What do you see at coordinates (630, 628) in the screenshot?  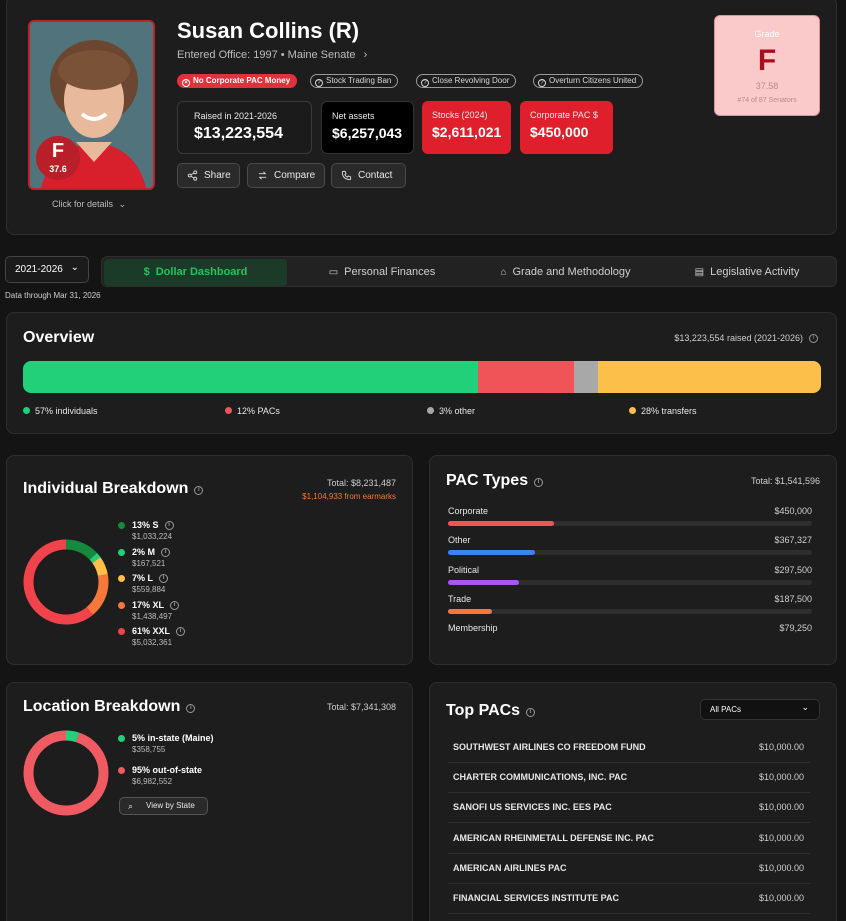 I see `pac-type-row: Membership $79,250` at bounding box center [630, 628].